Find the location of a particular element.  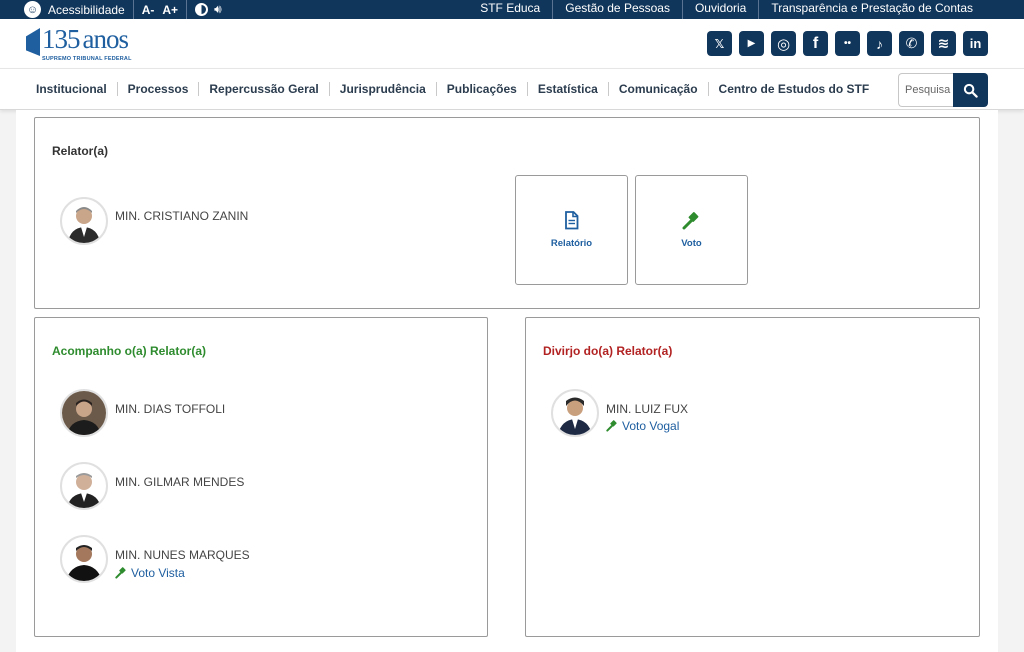

relatorio-label: Relatório is located at coordinates (571, 243).